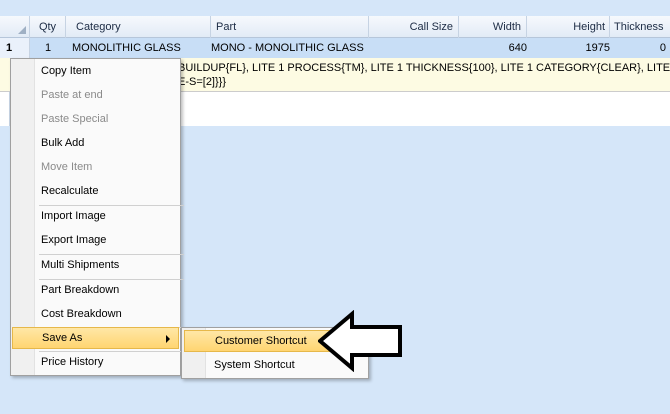 The image size is (670, 414). Describe the element at coordinates (638, 48) in the screenshot. I see `cell-thickness: 0` at that location.